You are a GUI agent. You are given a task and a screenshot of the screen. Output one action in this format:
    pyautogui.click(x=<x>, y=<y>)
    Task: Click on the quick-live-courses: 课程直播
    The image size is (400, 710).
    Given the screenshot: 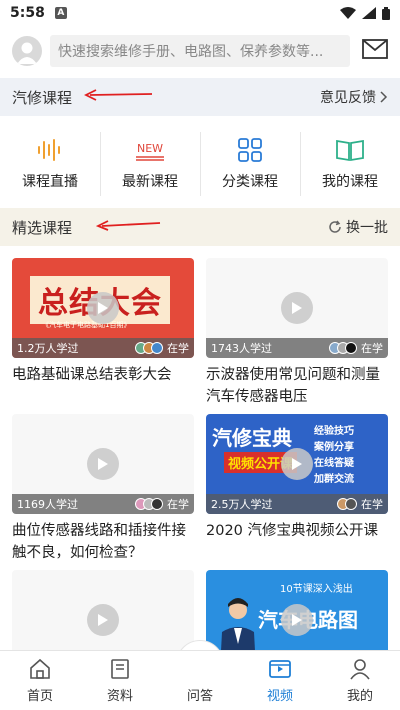 What is the action you would take?
    pyautogui.click(x=50, y=164)
    